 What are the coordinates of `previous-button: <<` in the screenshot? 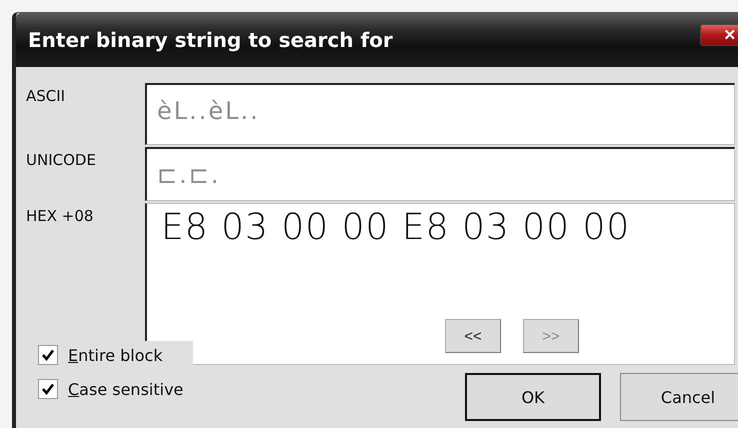 It's located at (473, 336).